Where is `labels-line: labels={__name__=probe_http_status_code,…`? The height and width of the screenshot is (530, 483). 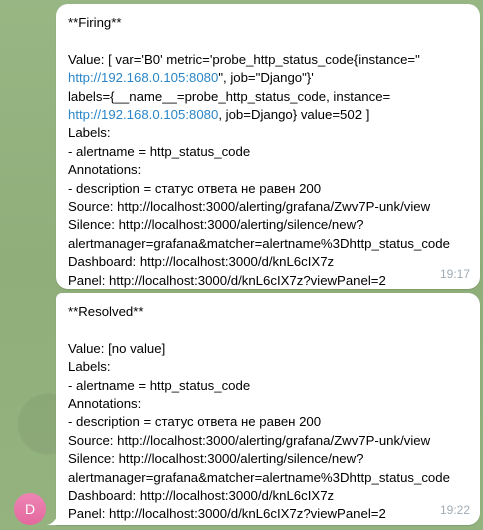 labels-line: labels={__name__=probe_http_status_code,… is located at coordinates (229, 96).